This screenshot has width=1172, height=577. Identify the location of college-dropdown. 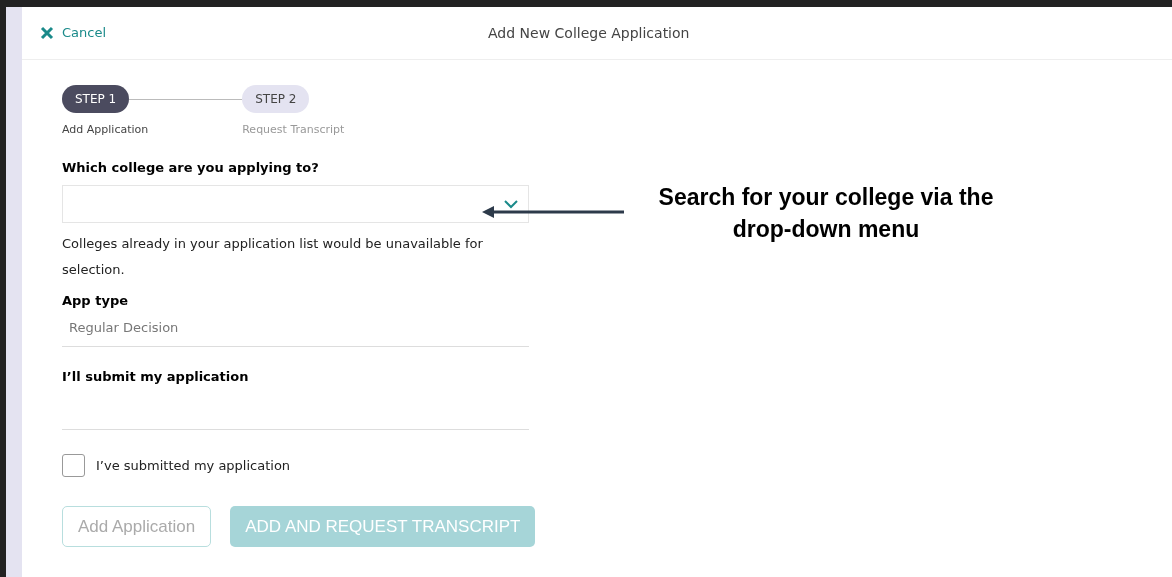
(295, 204).